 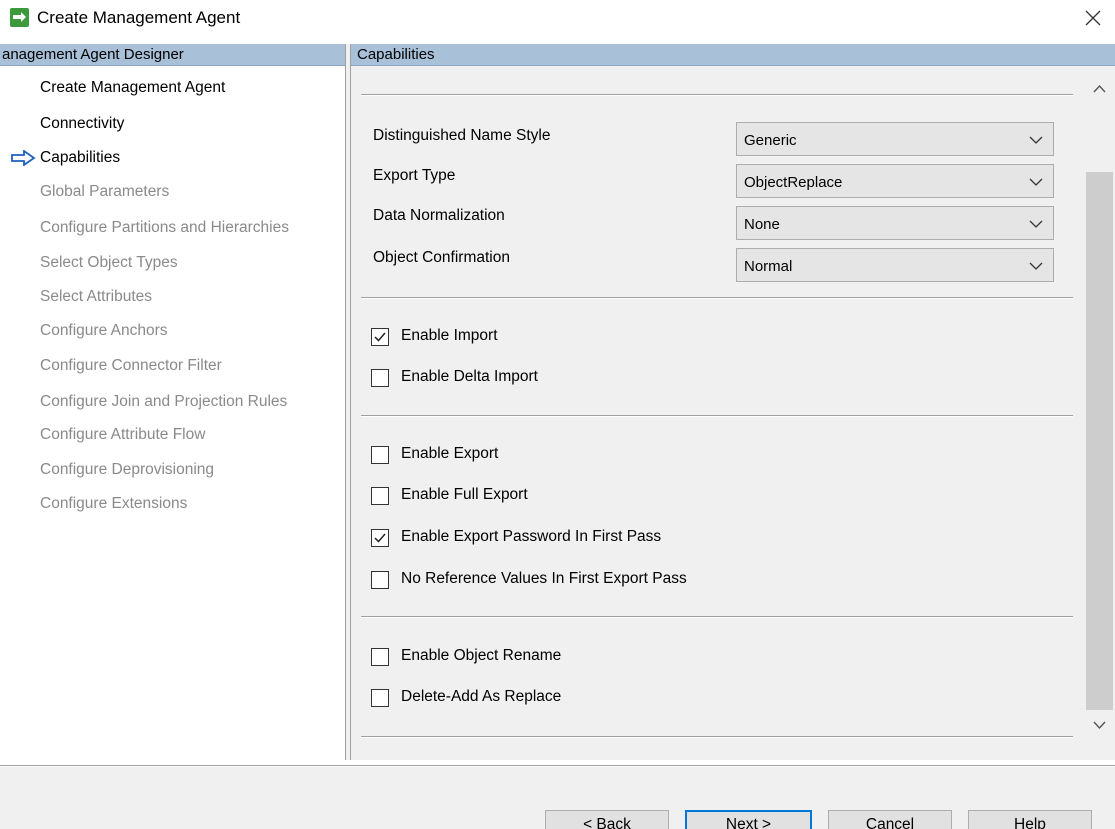 What do you see at coordinates (139, 17) in the screenshot?
I see `window-title: Create Management Agent` at bounding box center [139, 17].